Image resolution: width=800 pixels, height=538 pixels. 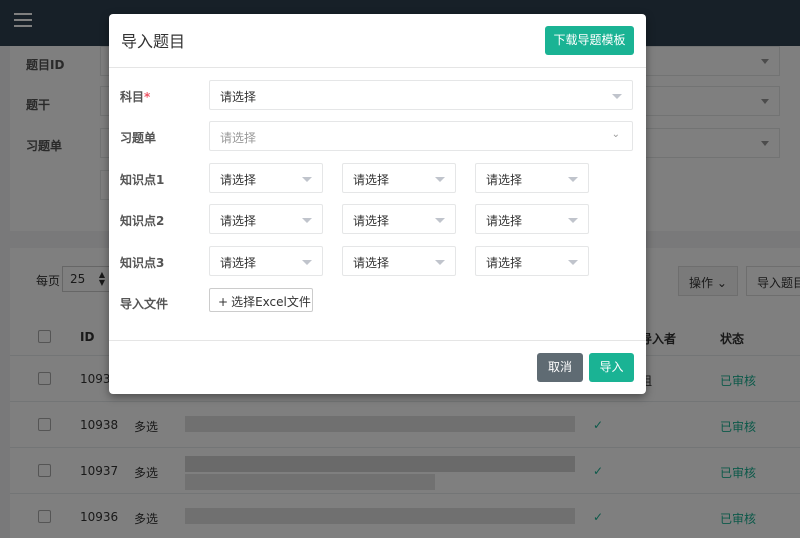 I want to click on subject-label: 科目*, so click(x=135, y=97).